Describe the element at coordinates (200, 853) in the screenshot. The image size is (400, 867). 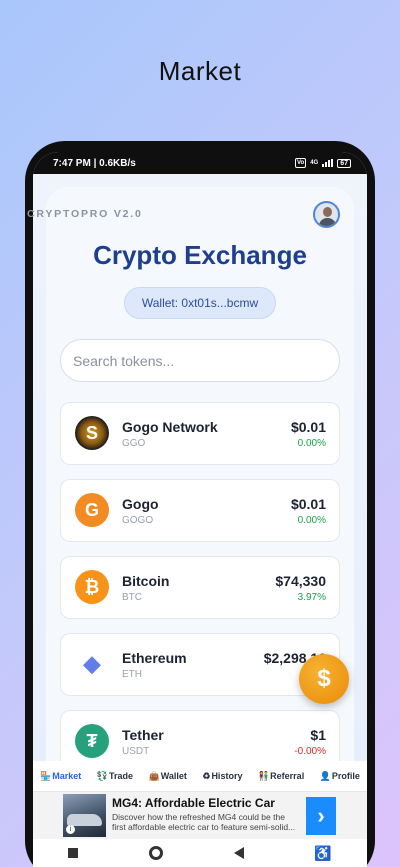
I see `system-nav-bar: ♿` at that location.